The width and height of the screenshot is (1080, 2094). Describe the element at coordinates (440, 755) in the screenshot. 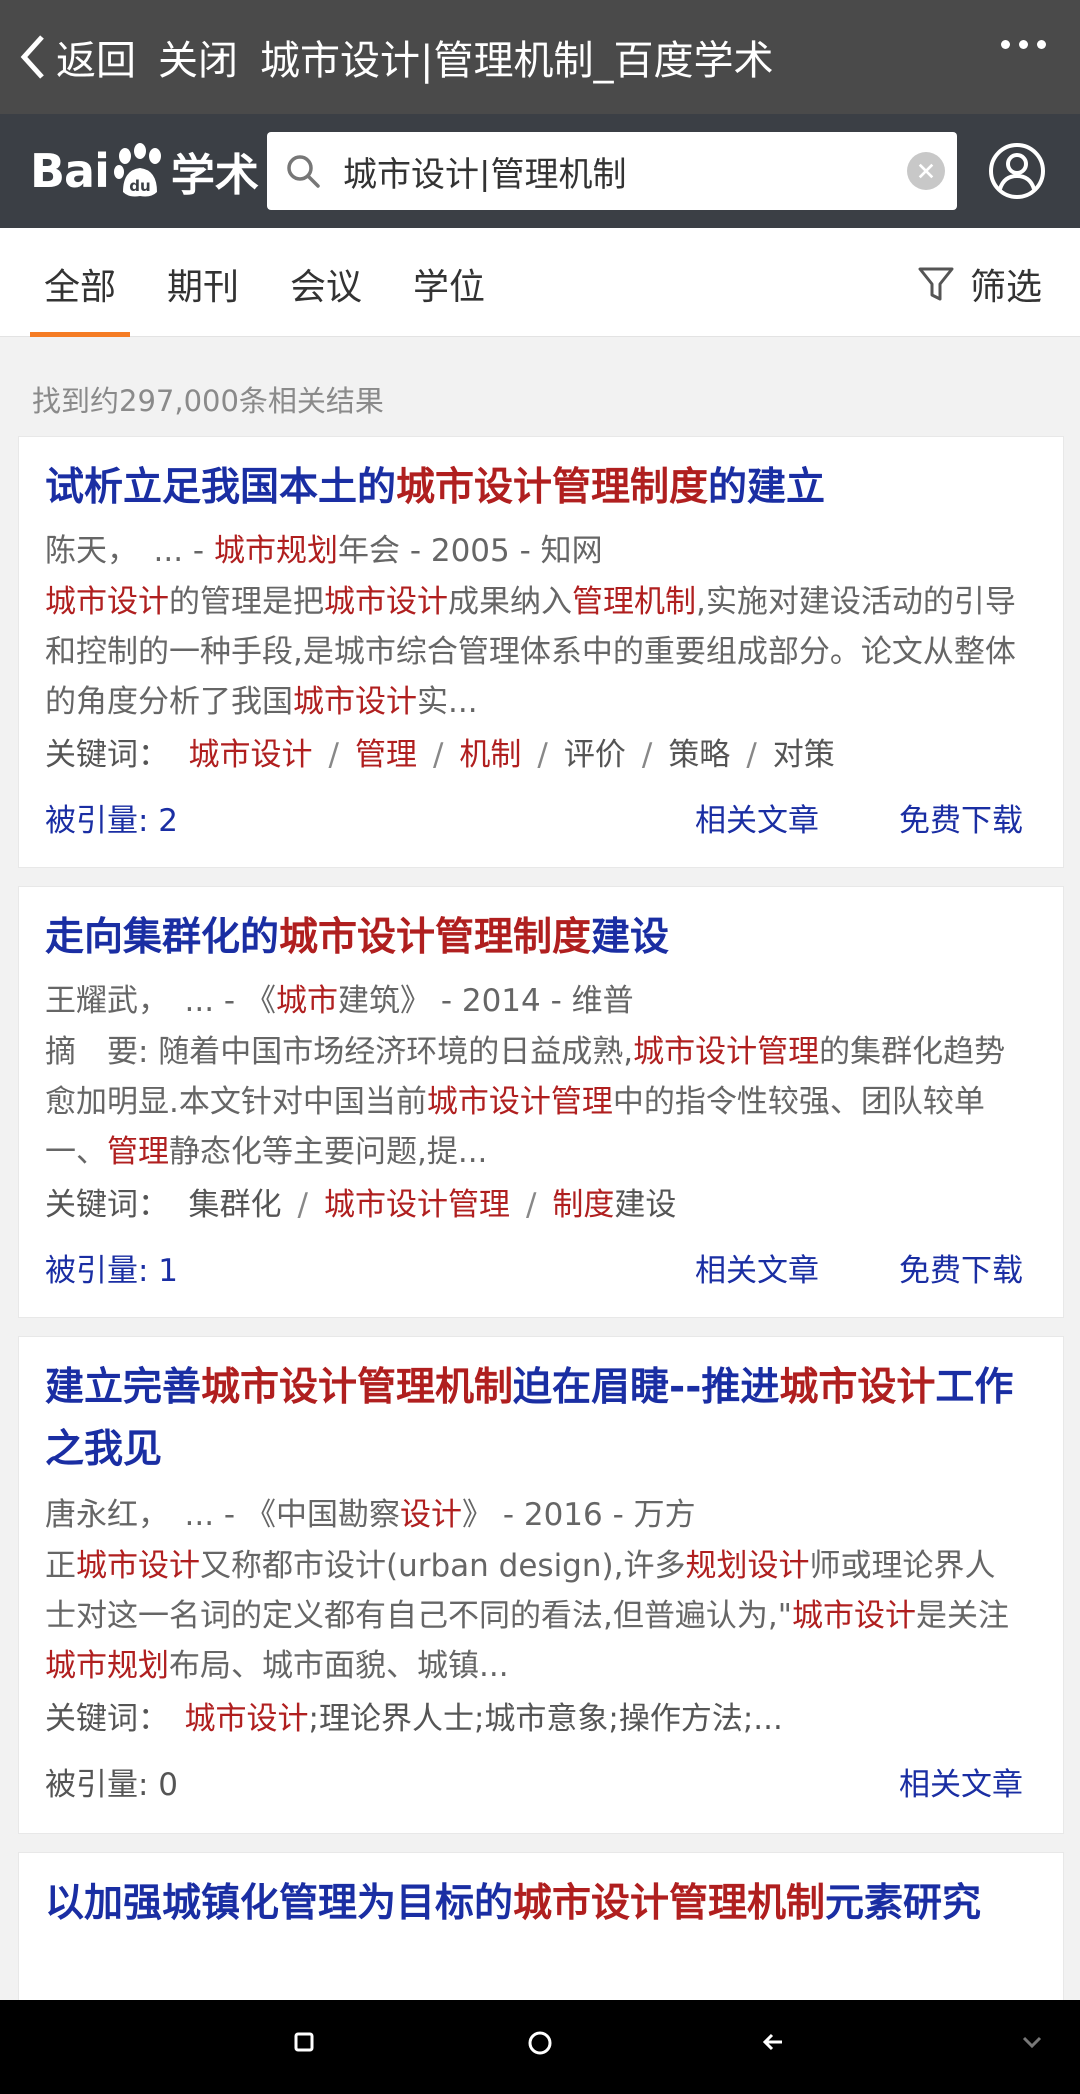

I see `result-keywords: 关键词： 城市设计 / 管理 / 机制 / 评价 / 策略 / 对策` at that location.